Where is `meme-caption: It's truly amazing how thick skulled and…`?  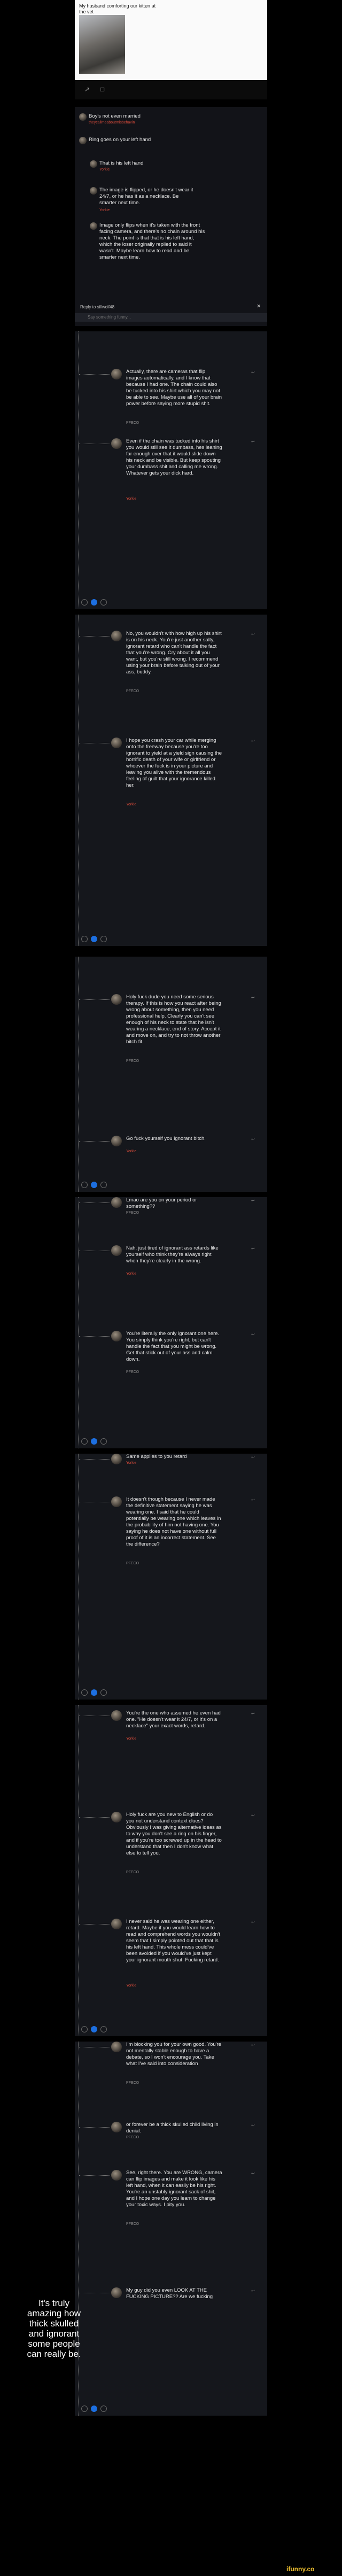 meme-caption: It's truly amazing how thick skulled and… is located at coordinates (54, 2328).